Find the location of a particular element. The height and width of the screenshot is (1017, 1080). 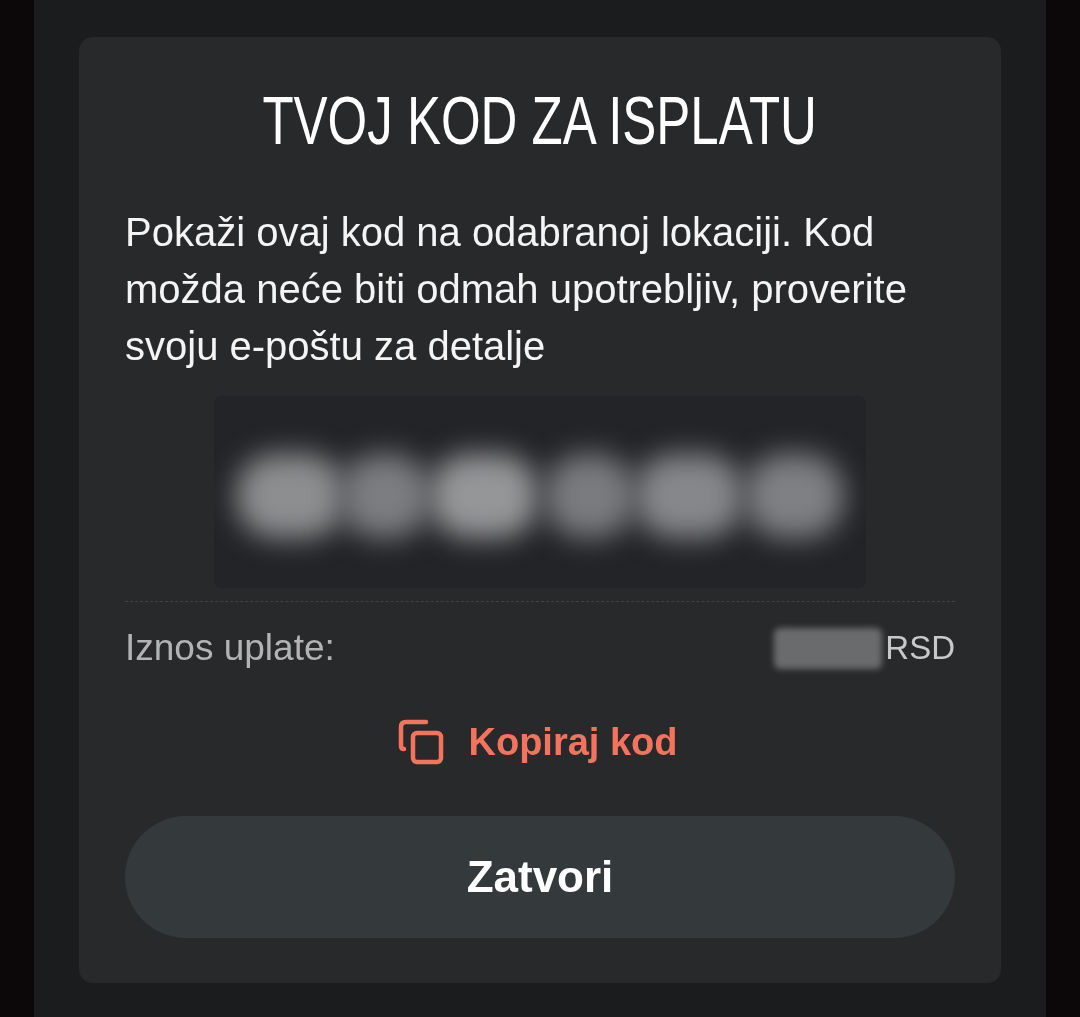

dialog-message: Pokaži ovaj kod na odabranoj lokaciji. Kod možda neće biti odmah upotrebljiv, proverite svoju e-poštu za detalje is located at coordinates (516, 289).